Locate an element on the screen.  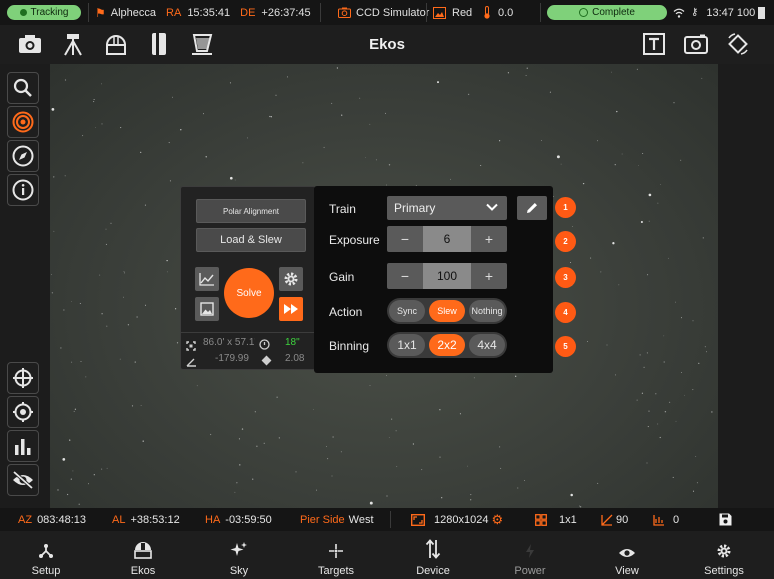
solve-button: Solve is located at coordinates (249, 293).